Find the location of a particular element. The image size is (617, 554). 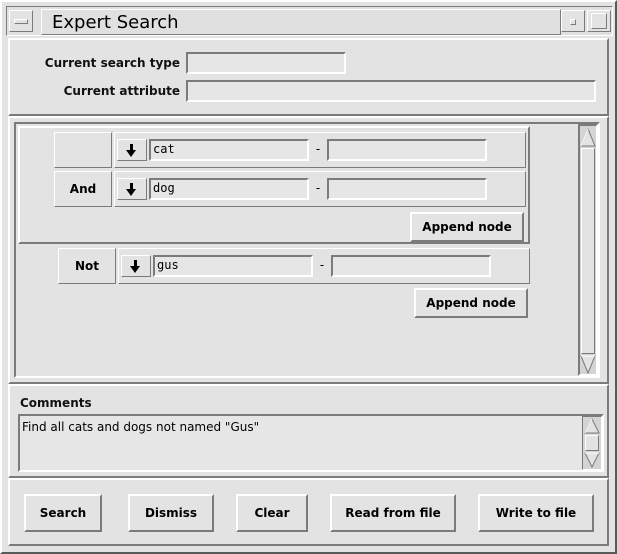

operator-button is located at coordinates (83, 150).